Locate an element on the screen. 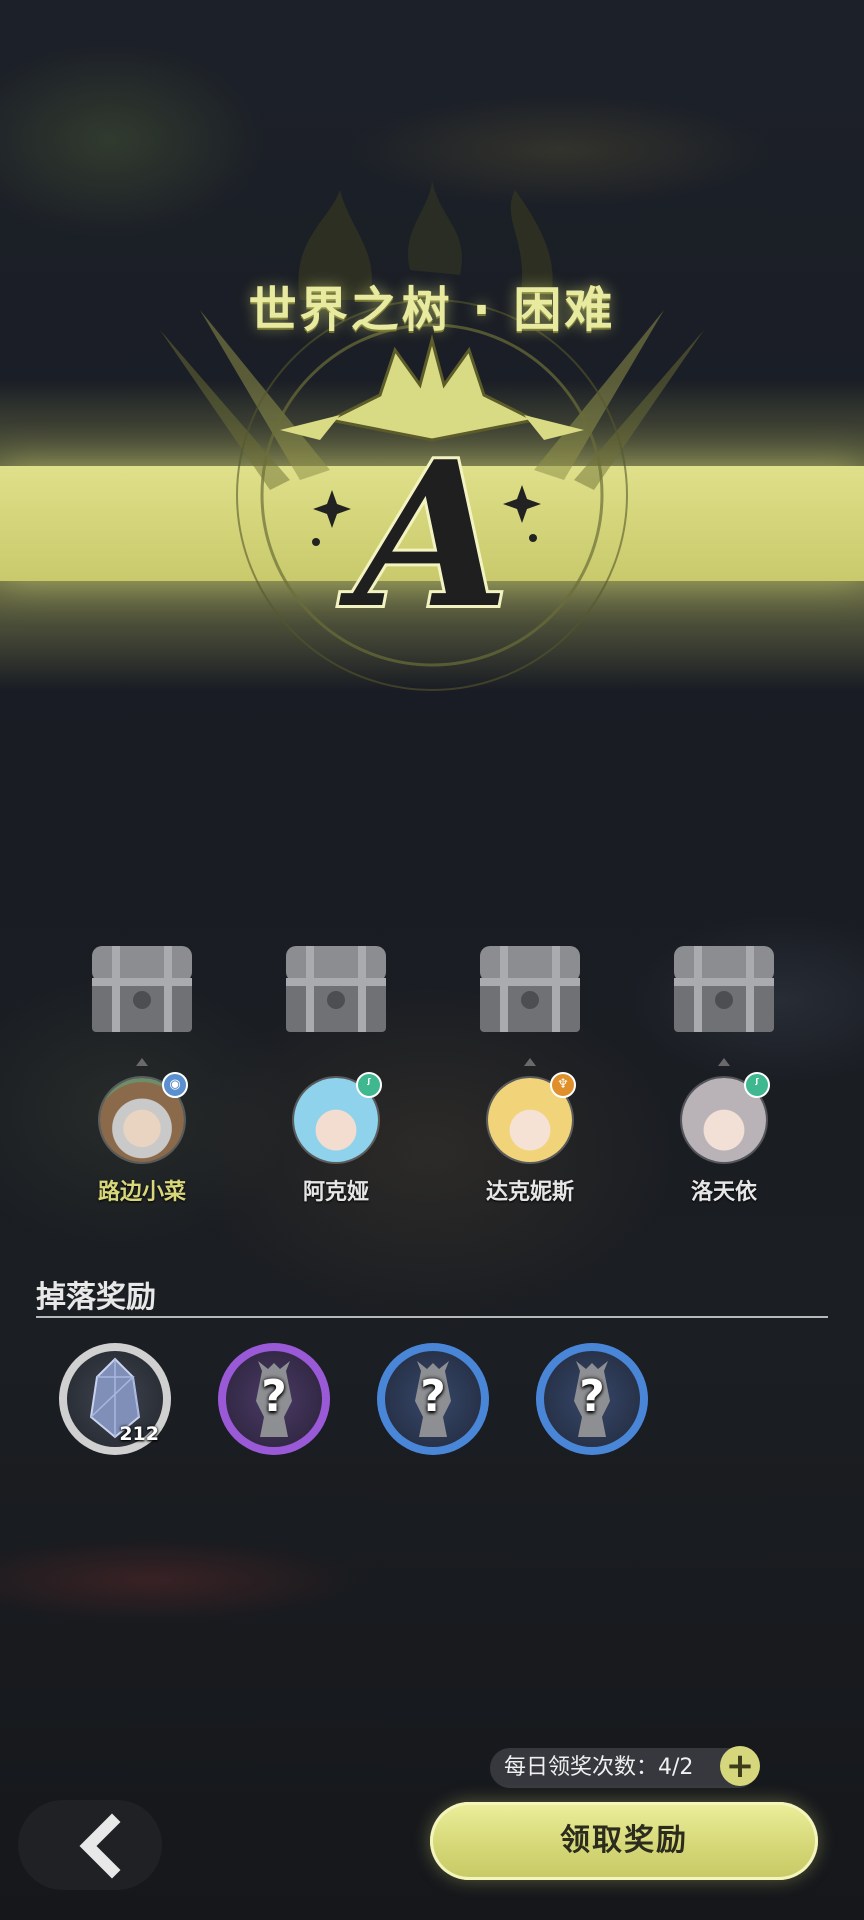 Image resolution: width=864 pixels, height=1920 pixels. drops-title: 掉落奖励 is located at coordinates (96, 1297).